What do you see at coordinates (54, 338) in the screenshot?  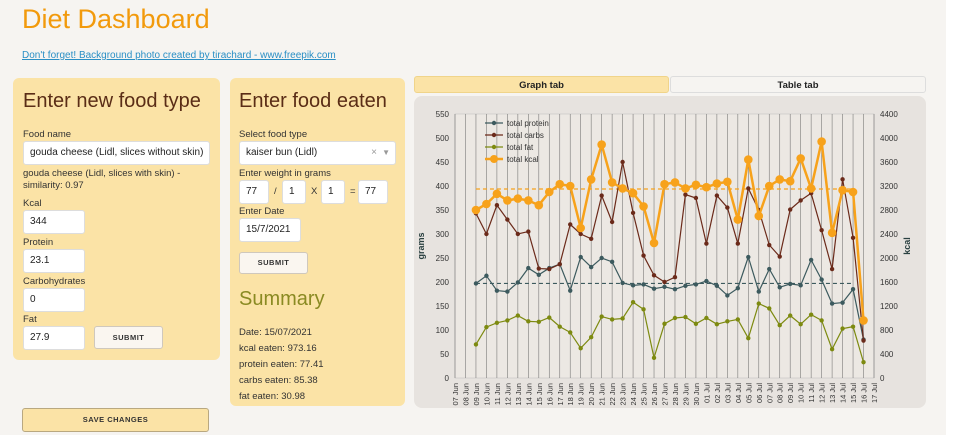 I see `fat-input: 27.9` at bounding box center [54, 338].